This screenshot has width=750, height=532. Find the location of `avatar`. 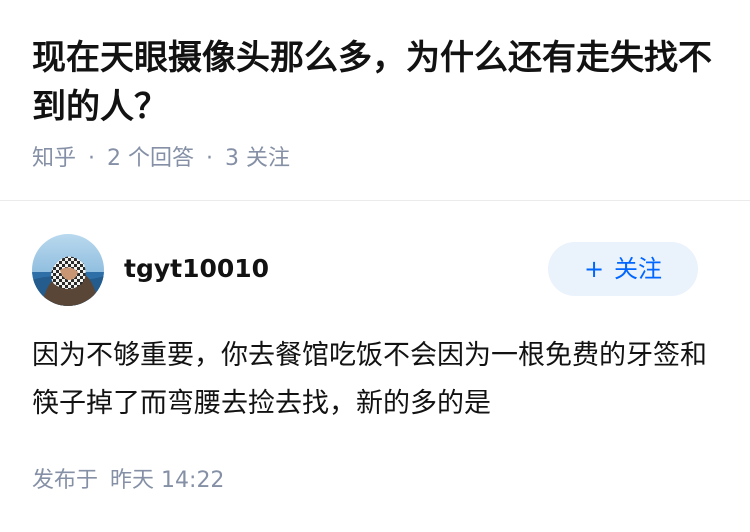

avatar is located at coordinates (68, 270).